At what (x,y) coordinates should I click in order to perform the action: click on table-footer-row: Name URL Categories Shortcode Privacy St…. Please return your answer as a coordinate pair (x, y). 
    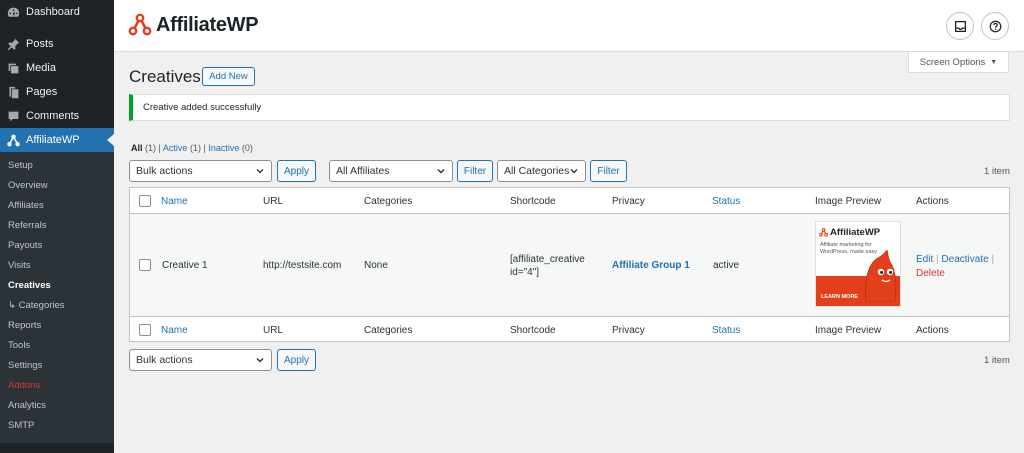
    Looking at the image, I should click on (569, 329).